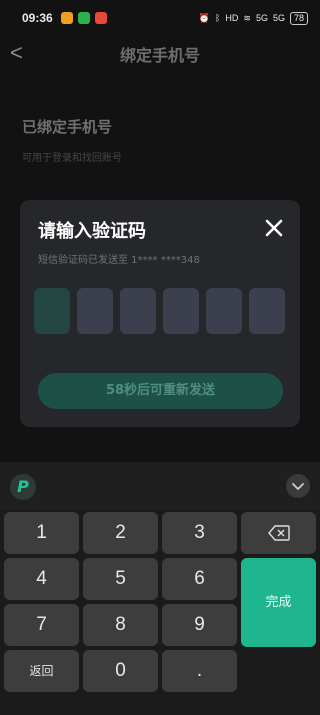  I want to click on nav-bar: < 绑定手机号, so click(160, 54).